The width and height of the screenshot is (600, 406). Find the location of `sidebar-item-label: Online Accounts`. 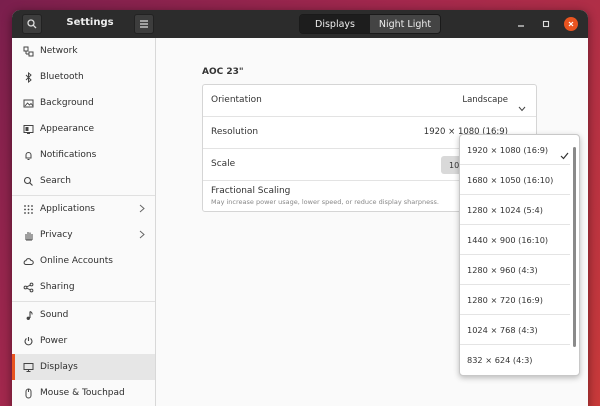

sidebar-item-label: Online Accounts is located at coordinates (76, 261).